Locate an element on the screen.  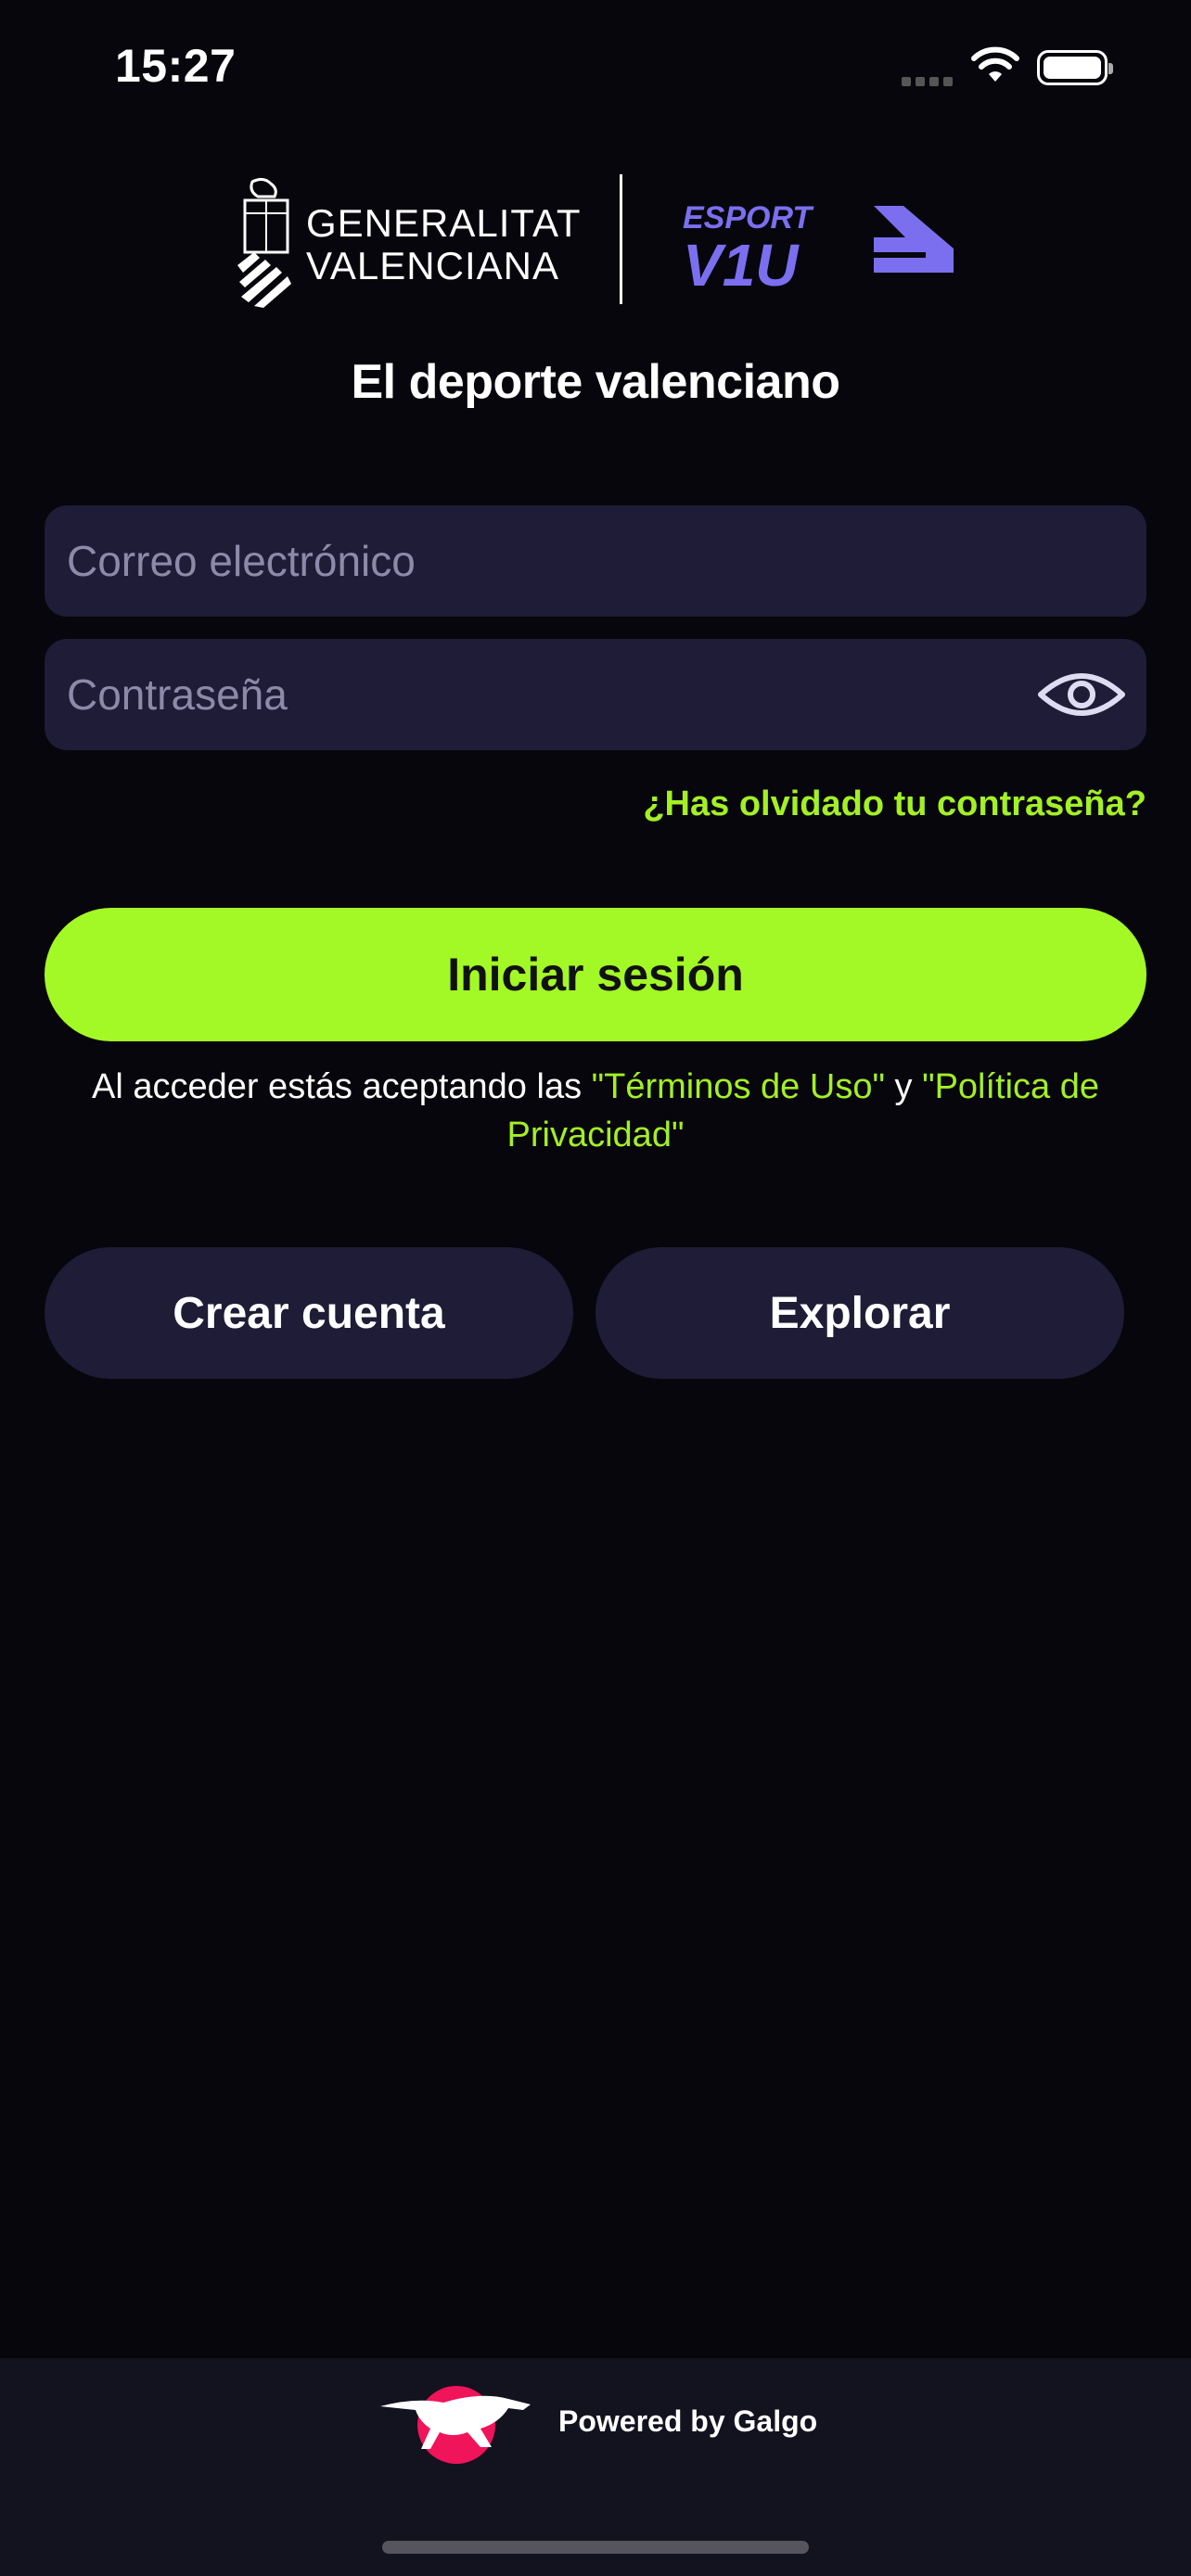
logo-divider is located at coordinates (621, 239).